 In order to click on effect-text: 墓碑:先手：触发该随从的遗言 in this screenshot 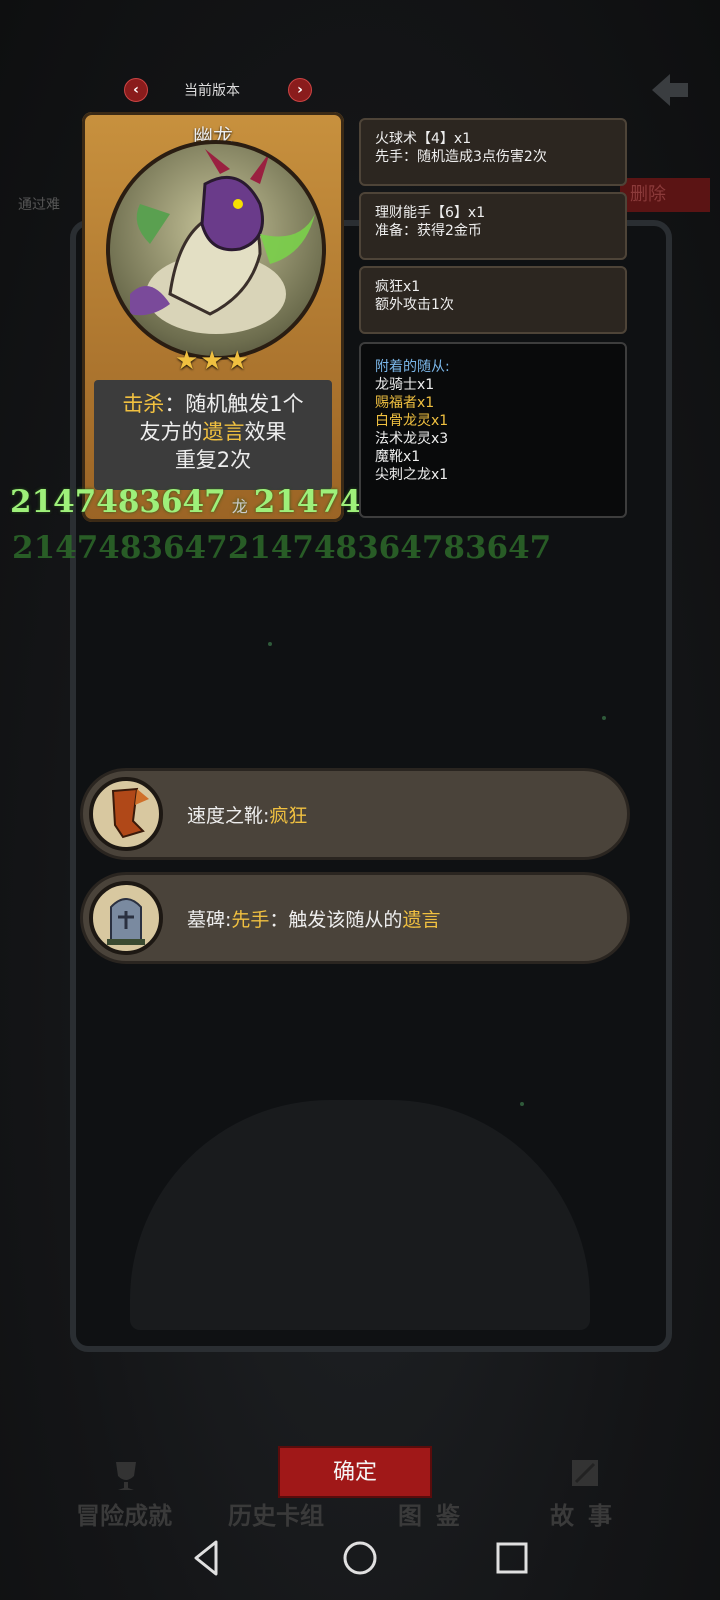, I will do `click(313, 918)`.